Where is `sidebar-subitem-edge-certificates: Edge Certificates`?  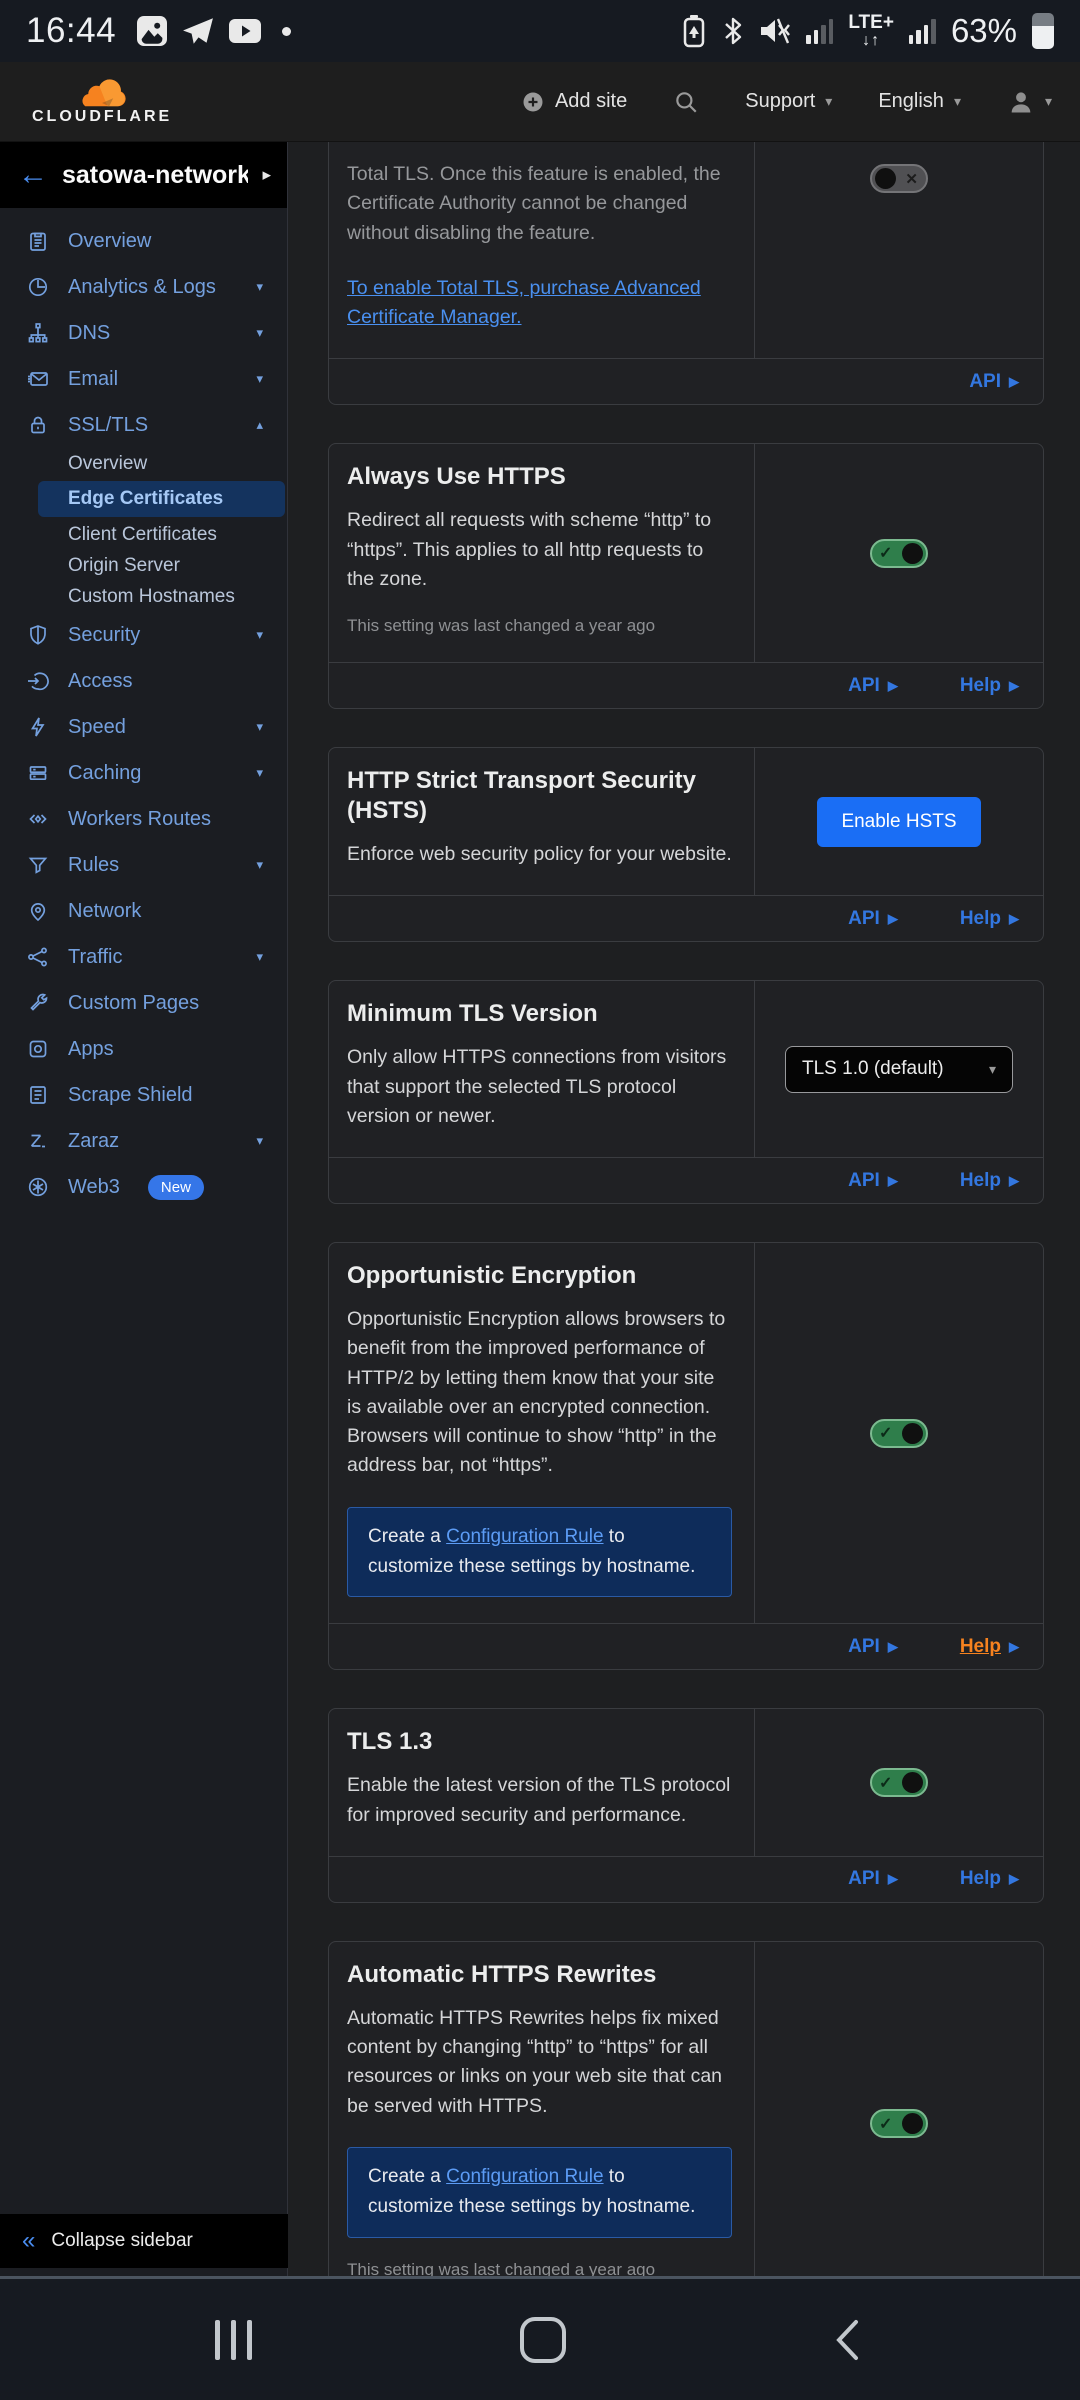 sidebar-subitem-edge-certificates: Edge Certificates is located at coordinates (161, 499).